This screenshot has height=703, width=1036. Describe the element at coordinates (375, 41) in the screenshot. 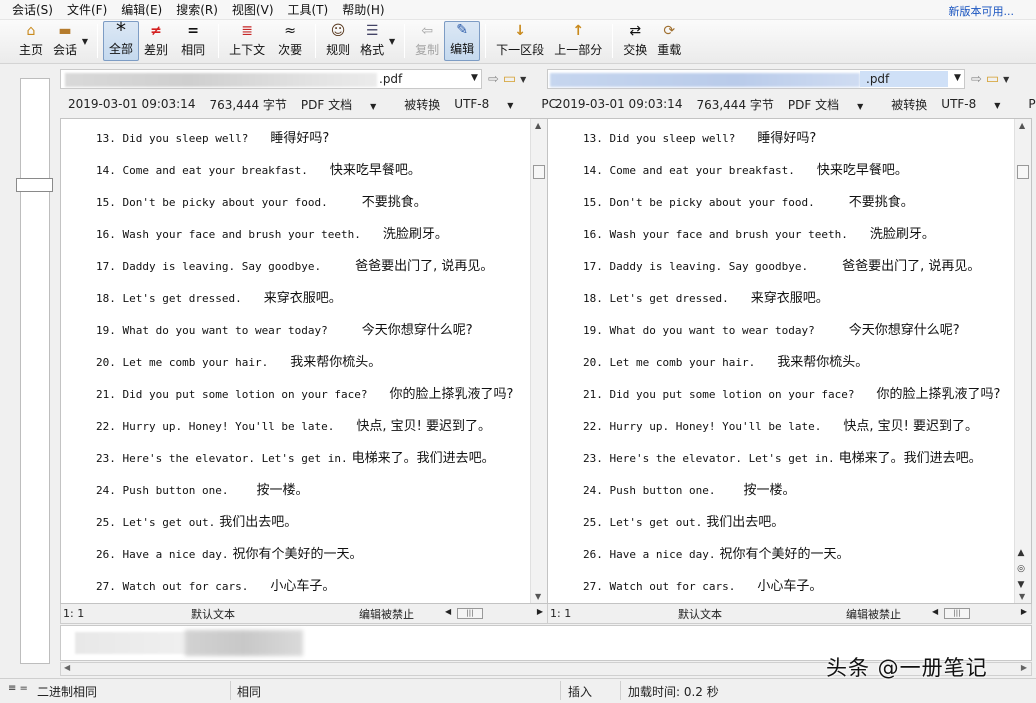

I see `format-button: ☰ 格式 ▼` at that location.